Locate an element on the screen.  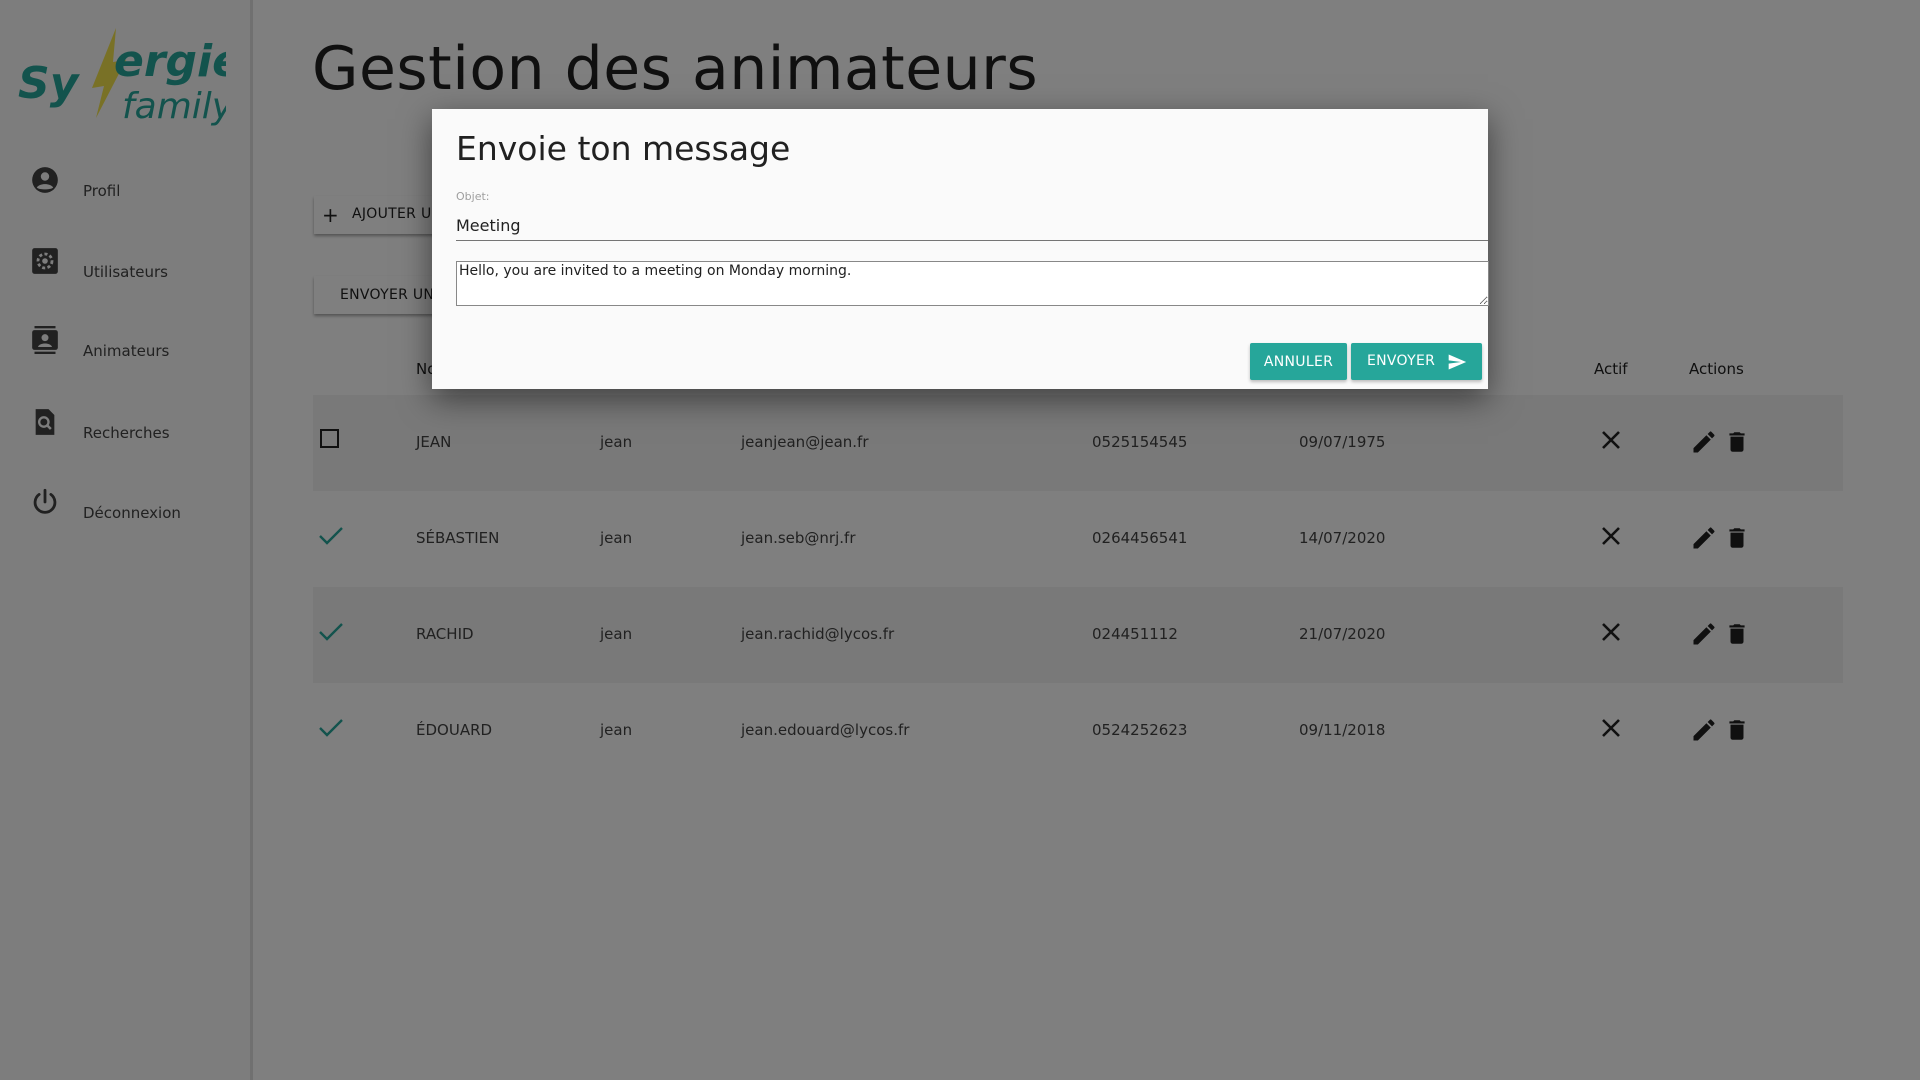
subject-field-label: Objet: is located at coordinates (473, 196).